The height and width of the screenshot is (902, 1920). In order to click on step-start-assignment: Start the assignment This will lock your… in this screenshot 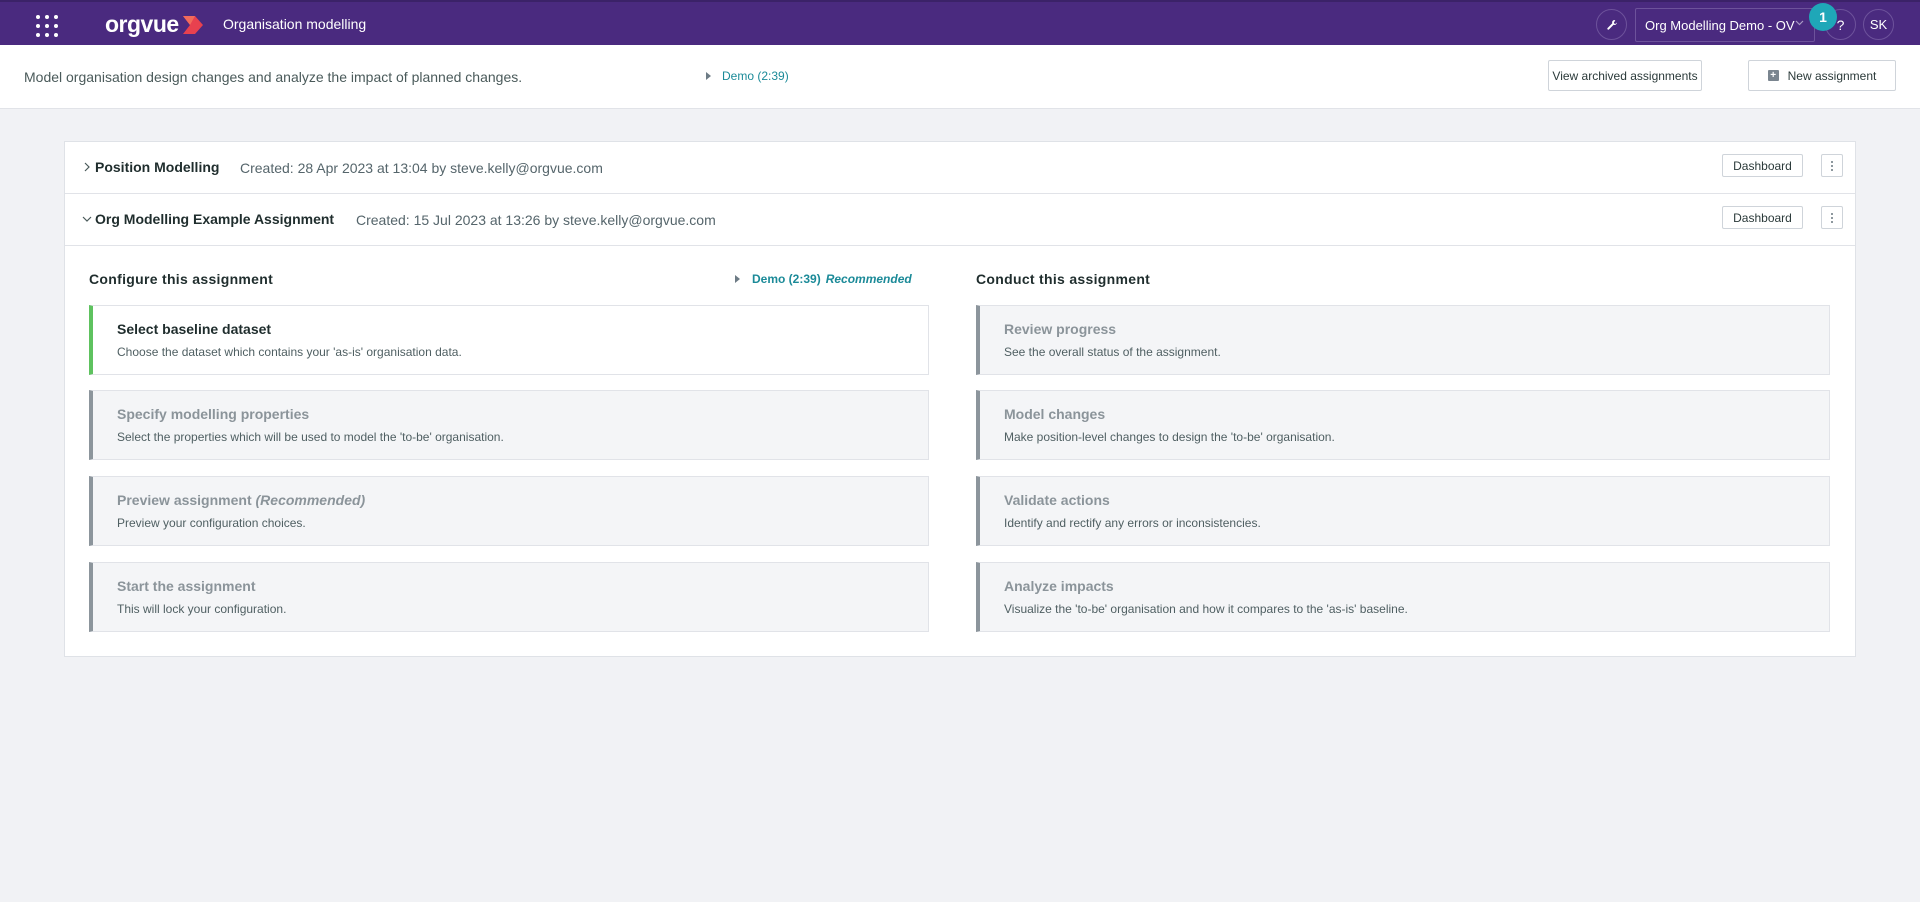, I will do `click(509, 597)`.